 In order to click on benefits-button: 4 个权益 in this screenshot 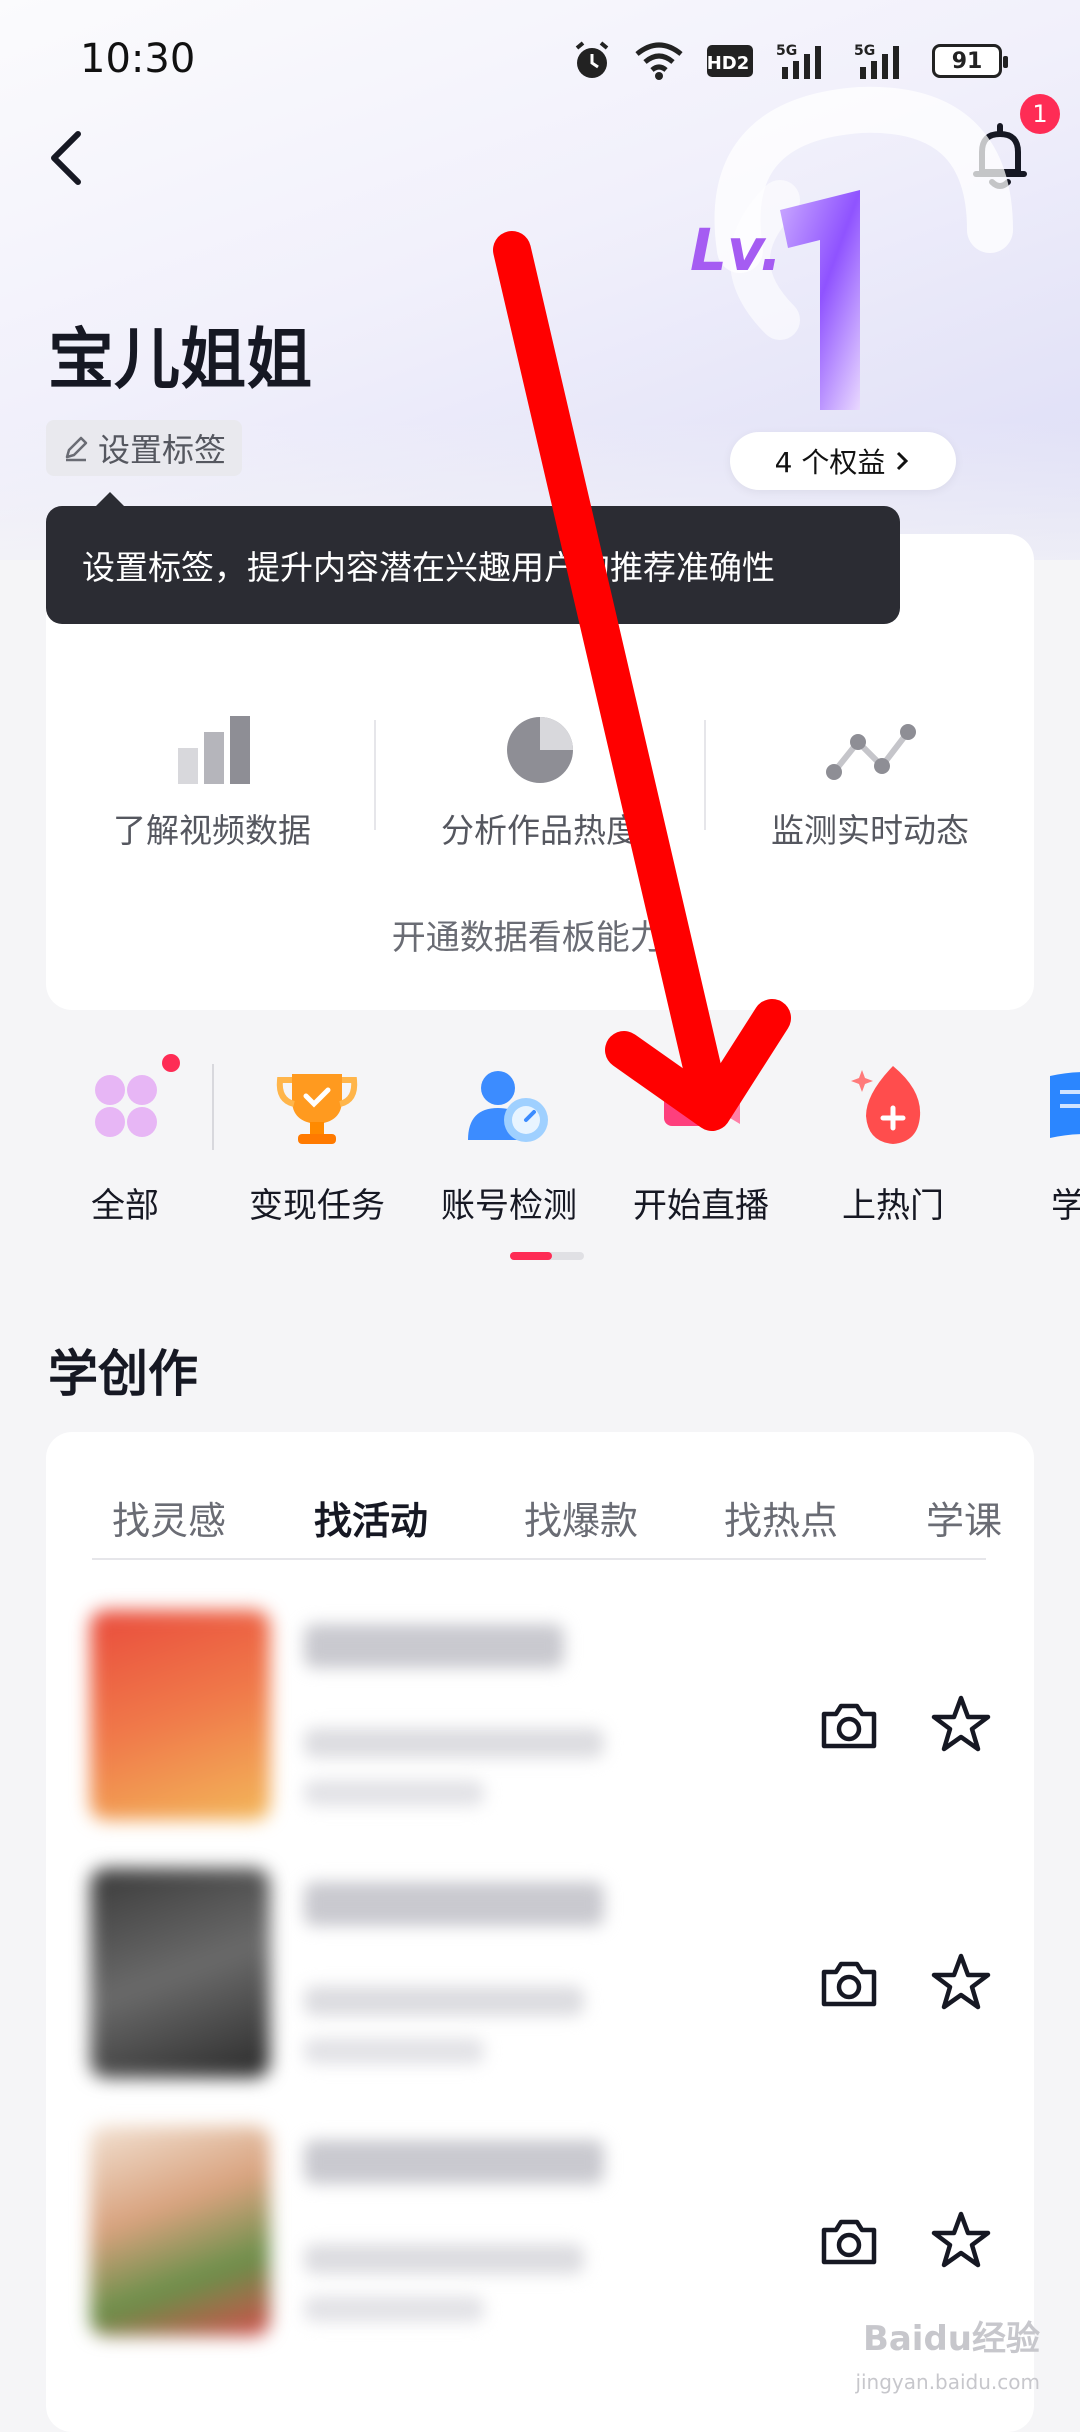, I will do `click(843, 461)`.